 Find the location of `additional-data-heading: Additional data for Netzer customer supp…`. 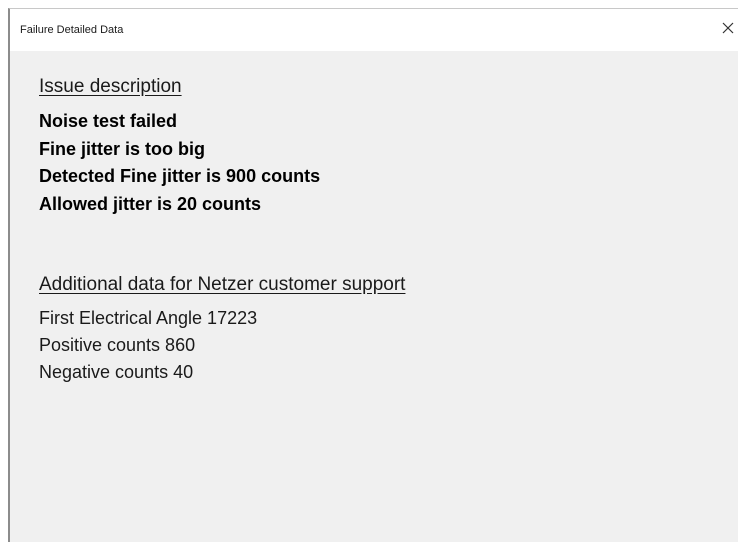

additional-data-heading: Additional data for Netzer customer supp… is located at coordinates (222, 284).